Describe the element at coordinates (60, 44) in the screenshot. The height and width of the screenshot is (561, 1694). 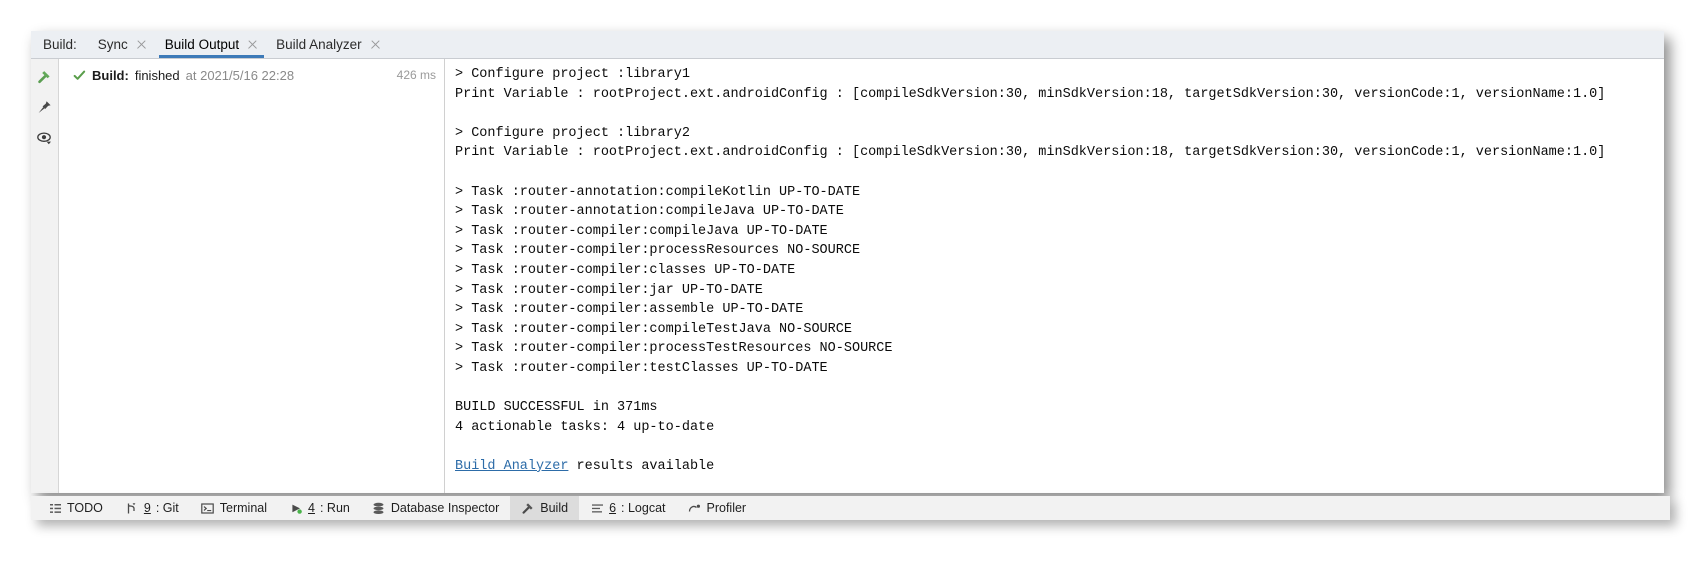
I see `tabbar-title: Build:` at that location.